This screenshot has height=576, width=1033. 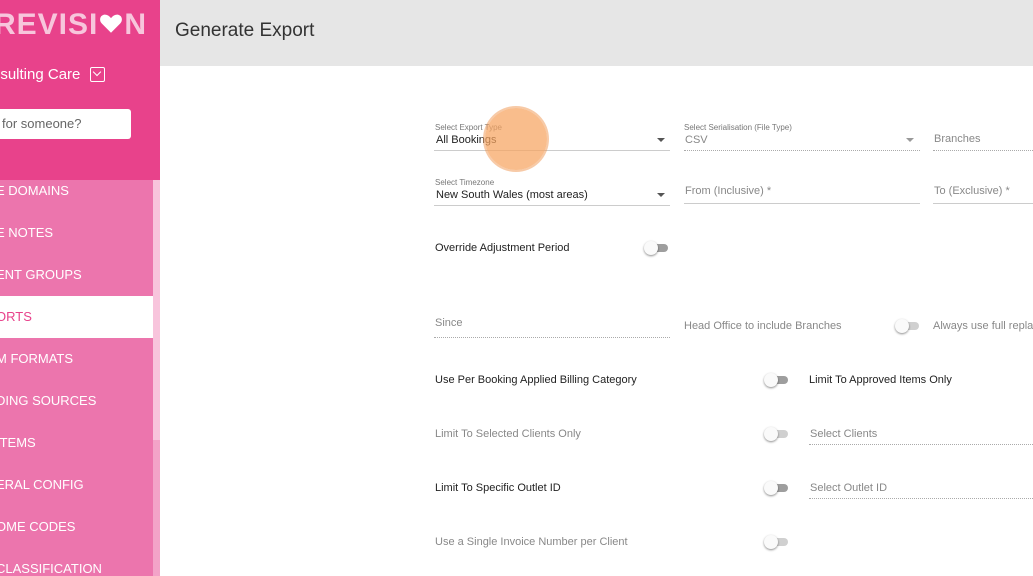 I want to click on serialisation-label: Select Serialisation (File Type), so click(x=738, y=127).